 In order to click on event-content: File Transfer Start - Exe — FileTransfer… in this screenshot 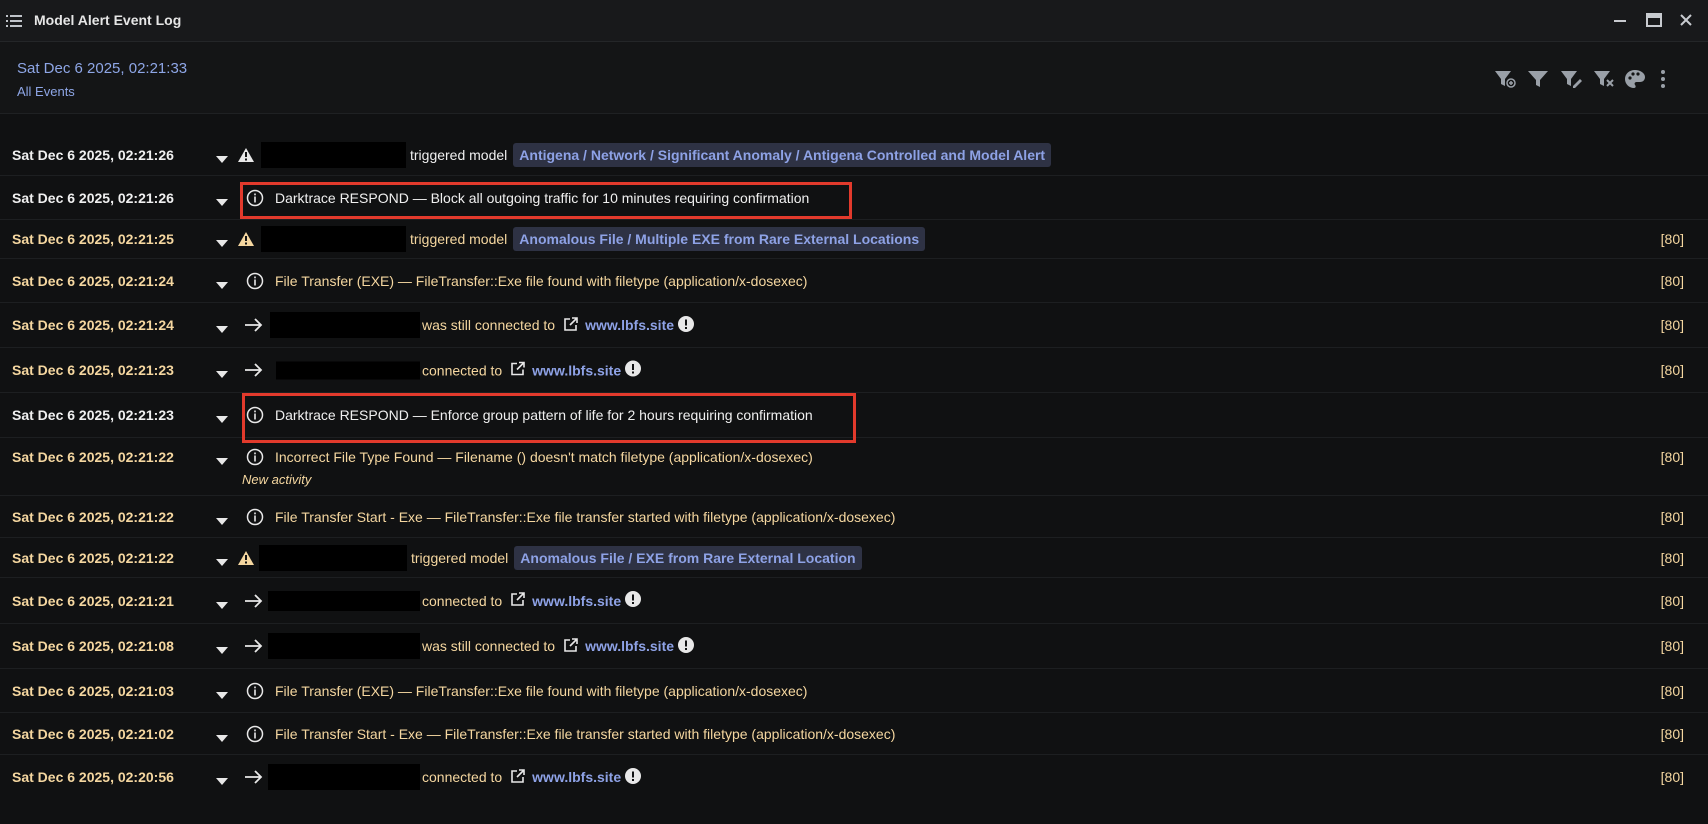, I will do `click(585, 733)`.